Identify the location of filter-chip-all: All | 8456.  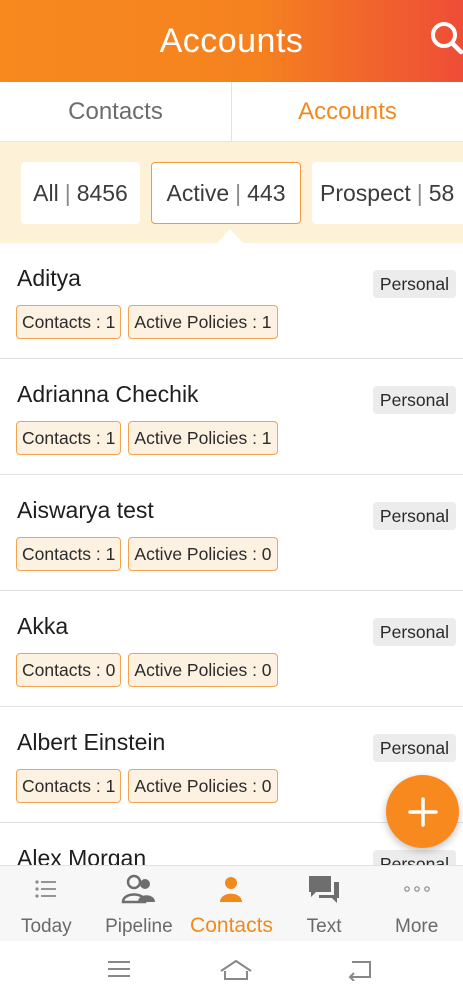
(80, 193).